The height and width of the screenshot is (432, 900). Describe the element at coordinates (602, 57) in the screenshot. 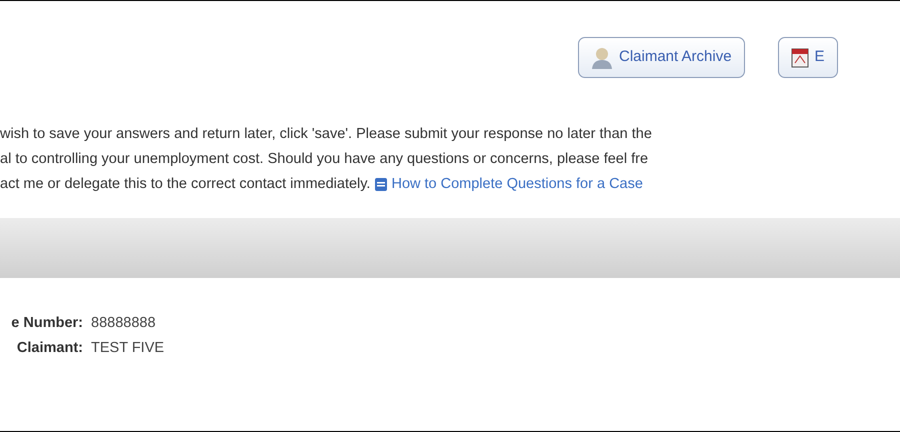

I see `person-icon` at that location.